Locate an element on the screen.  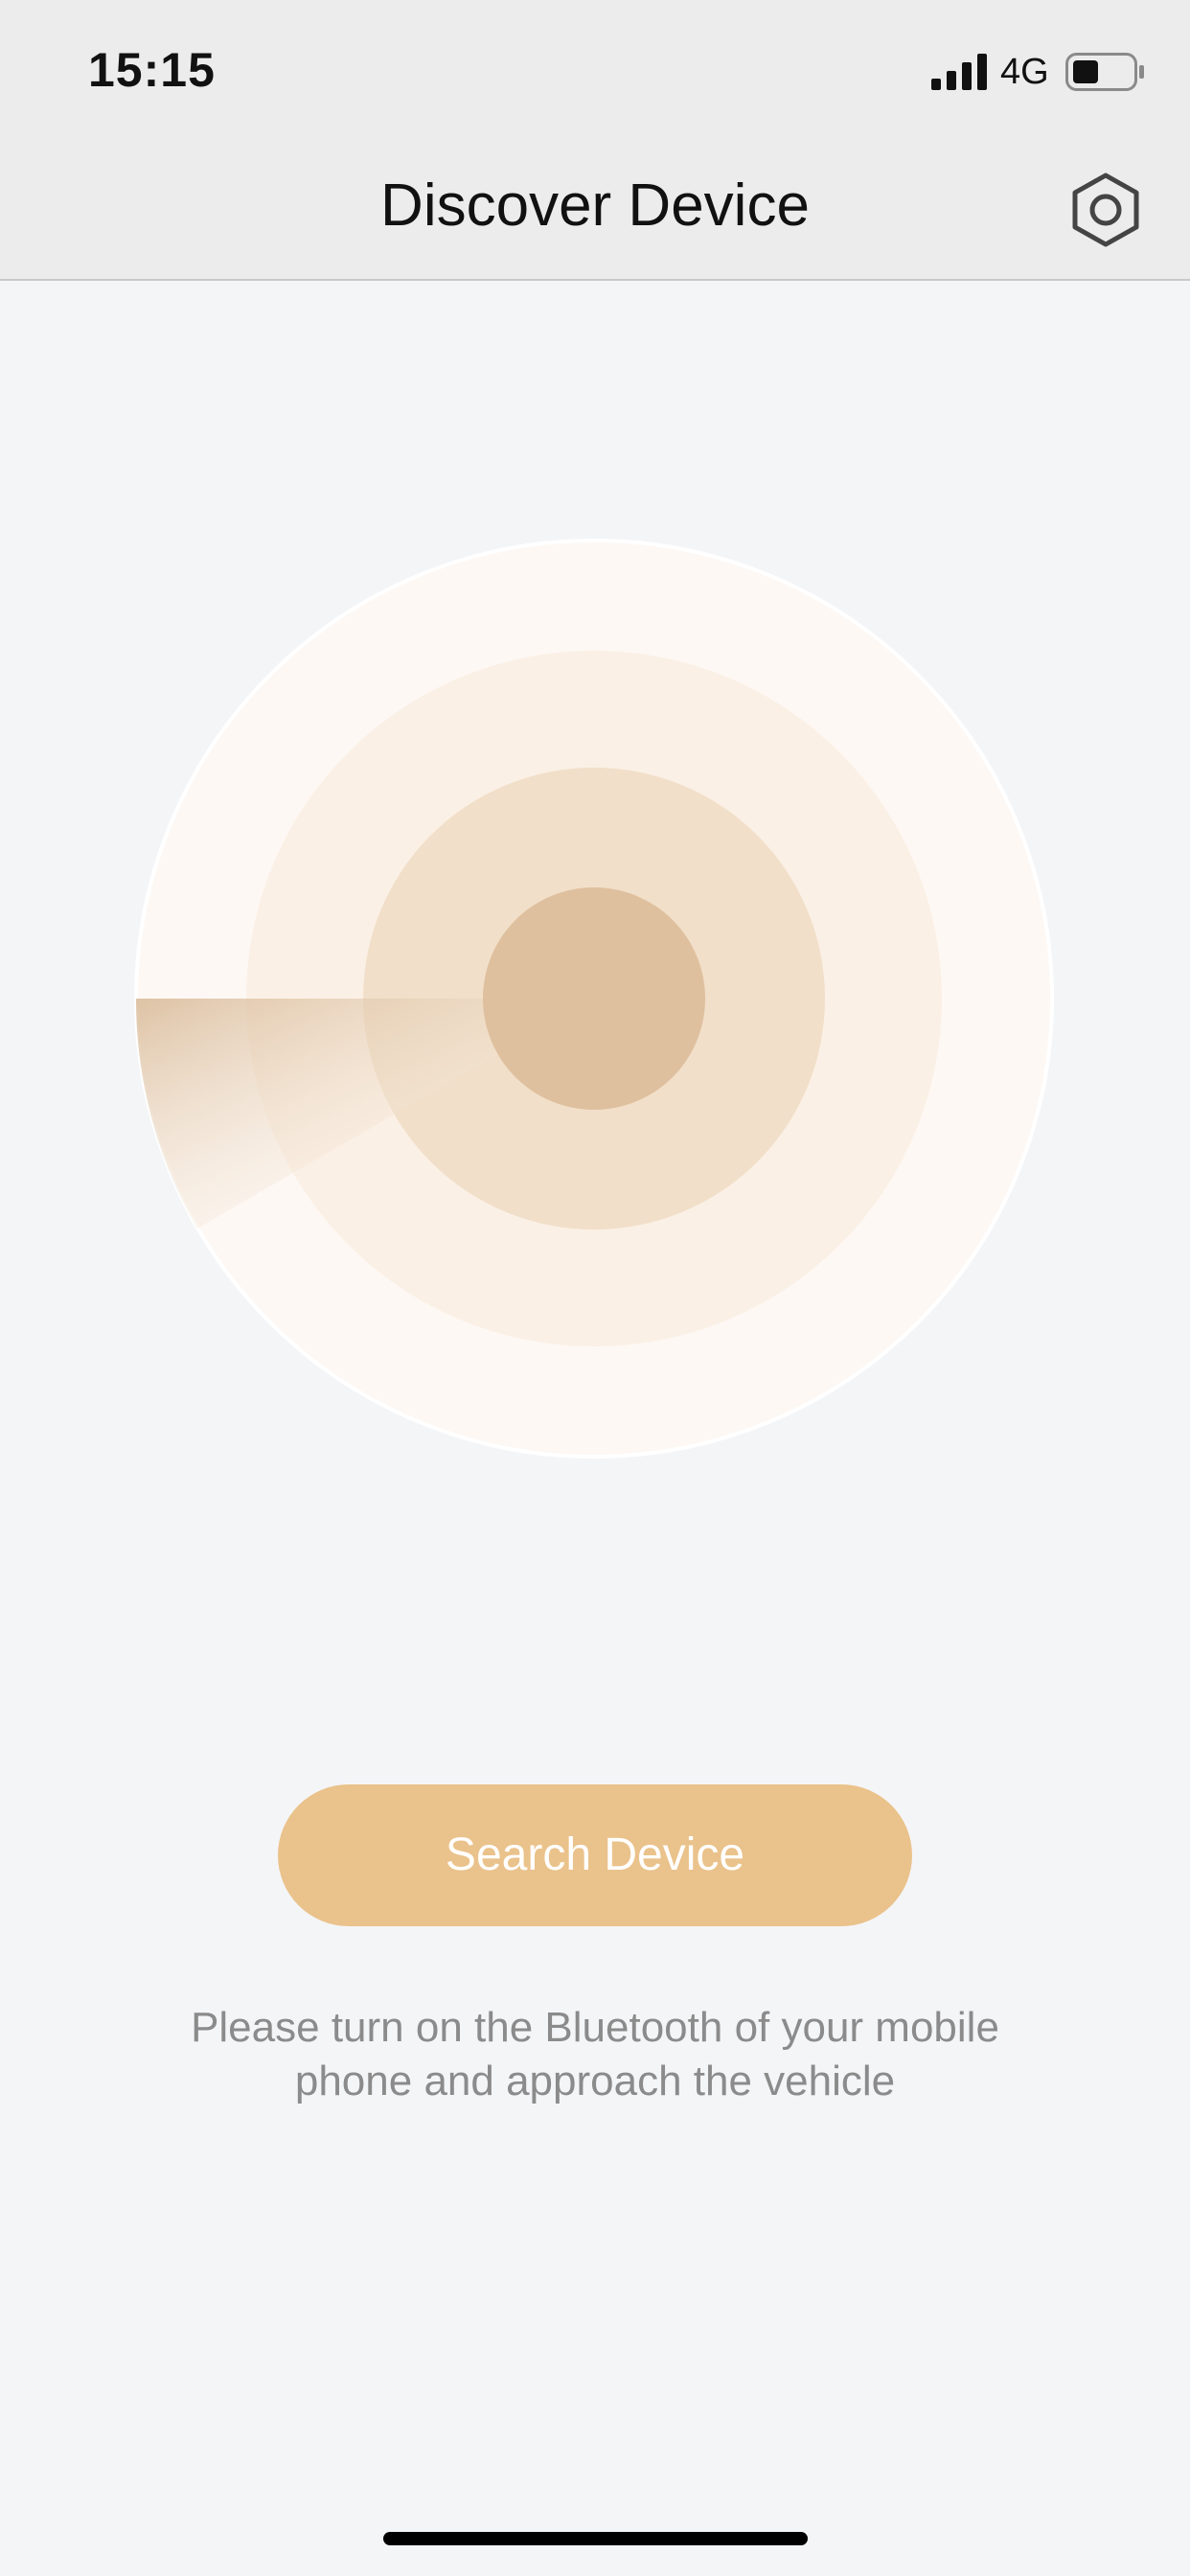
status-time: 15:15 is located at coordinates (152, 70).